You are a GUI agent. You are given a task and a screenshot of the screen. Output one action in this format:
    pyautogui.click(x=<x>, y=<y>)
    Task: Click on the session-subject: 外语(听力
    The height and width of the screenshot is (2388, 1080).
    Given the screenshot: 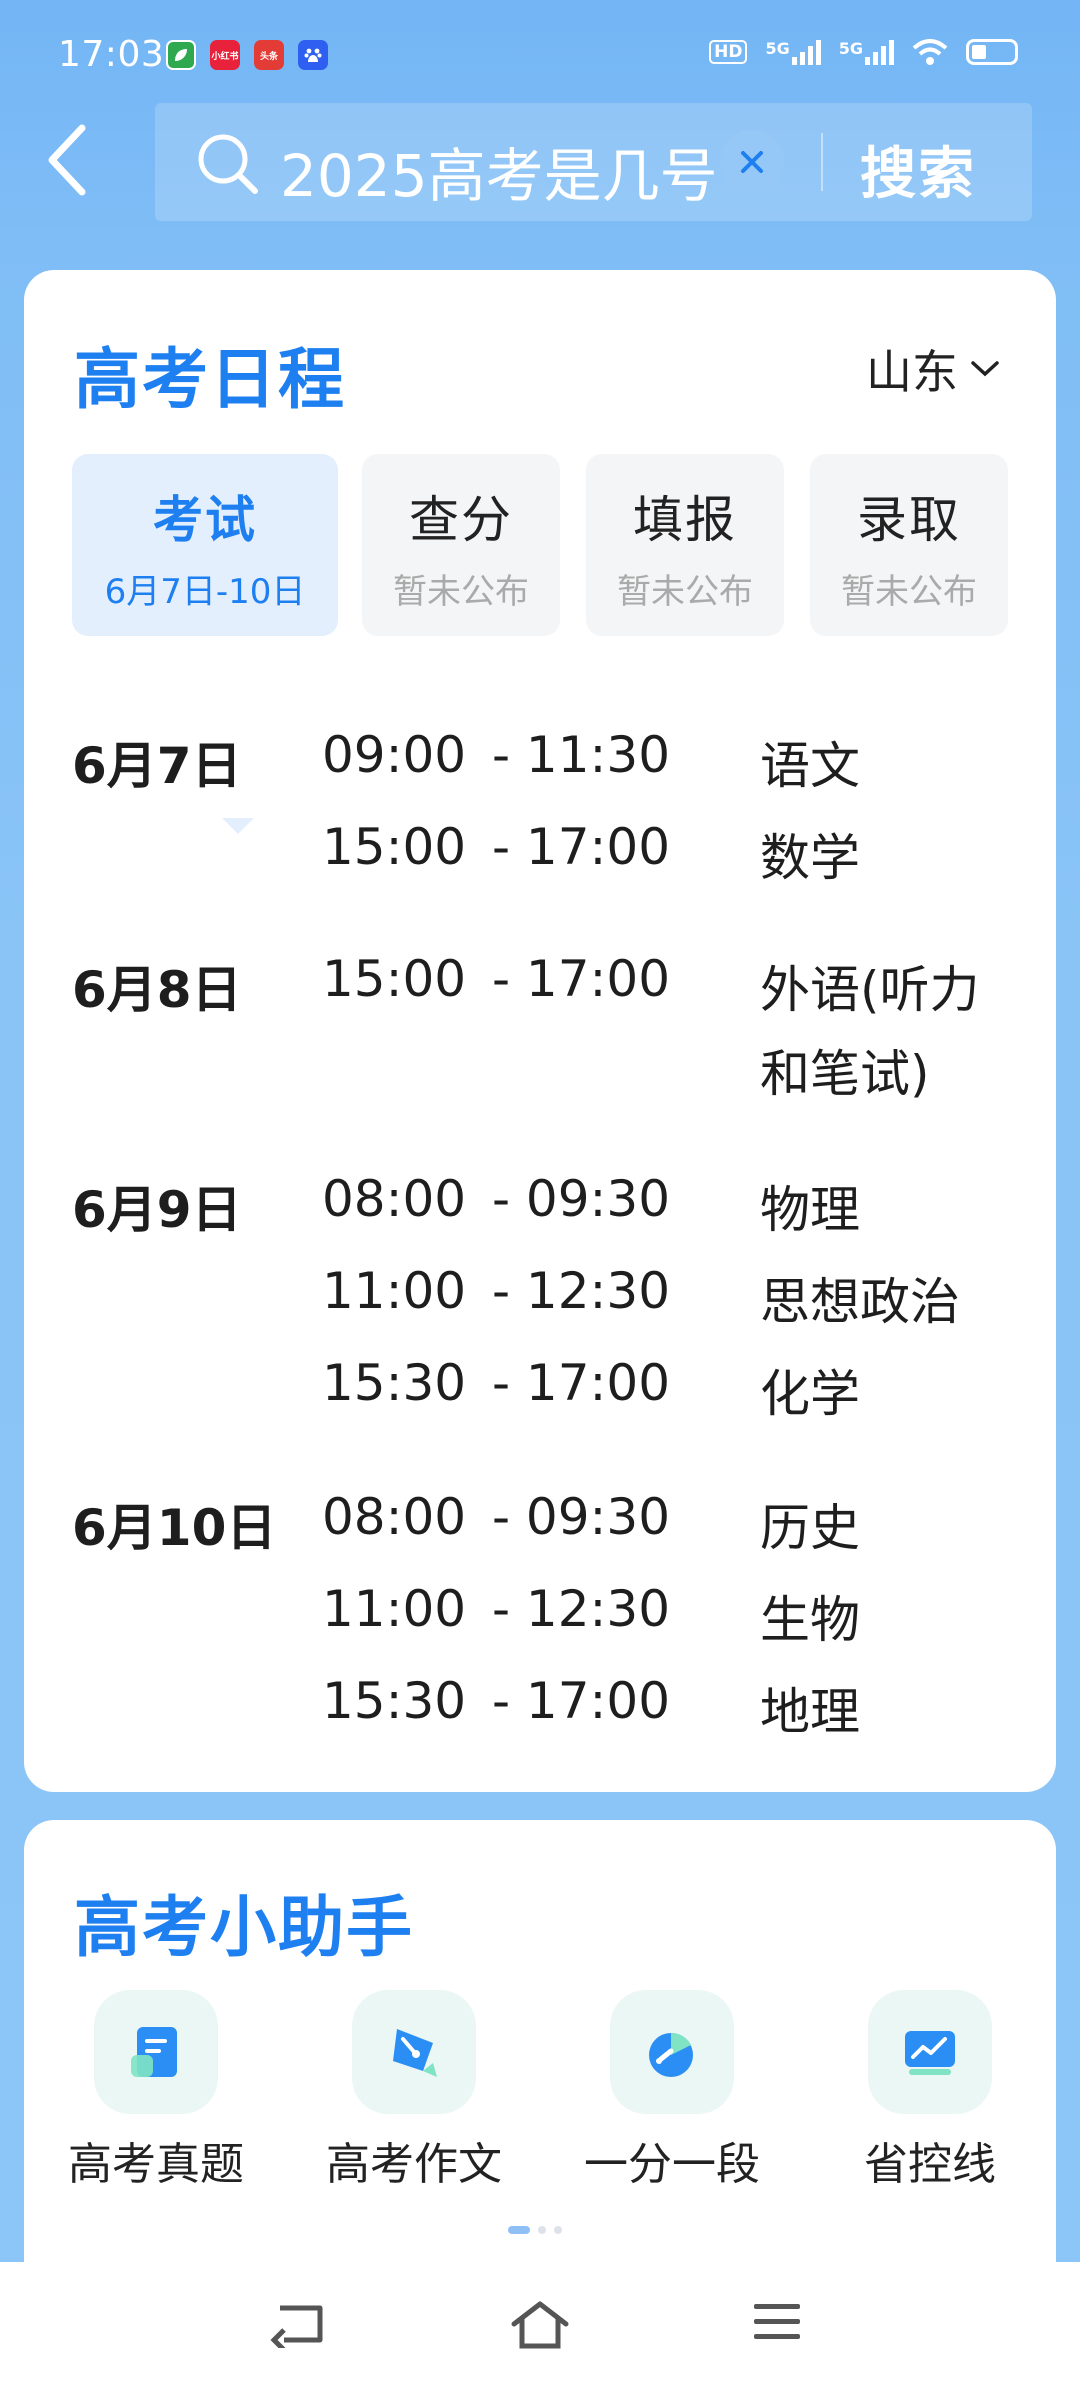 What is the action you would take?
    pyautogui.click(x=870, y=990)
    